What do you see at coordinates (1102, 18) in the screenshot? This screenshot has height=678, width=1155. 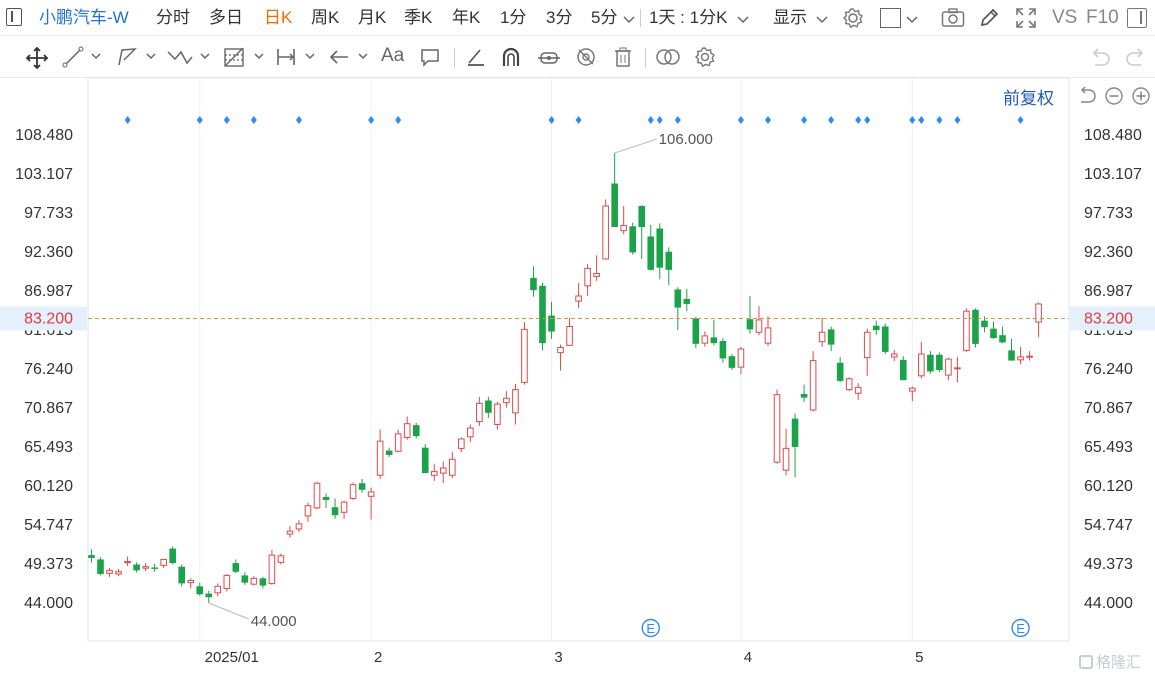 I see `f10-button: F10` at bounding box center [1102, 18].